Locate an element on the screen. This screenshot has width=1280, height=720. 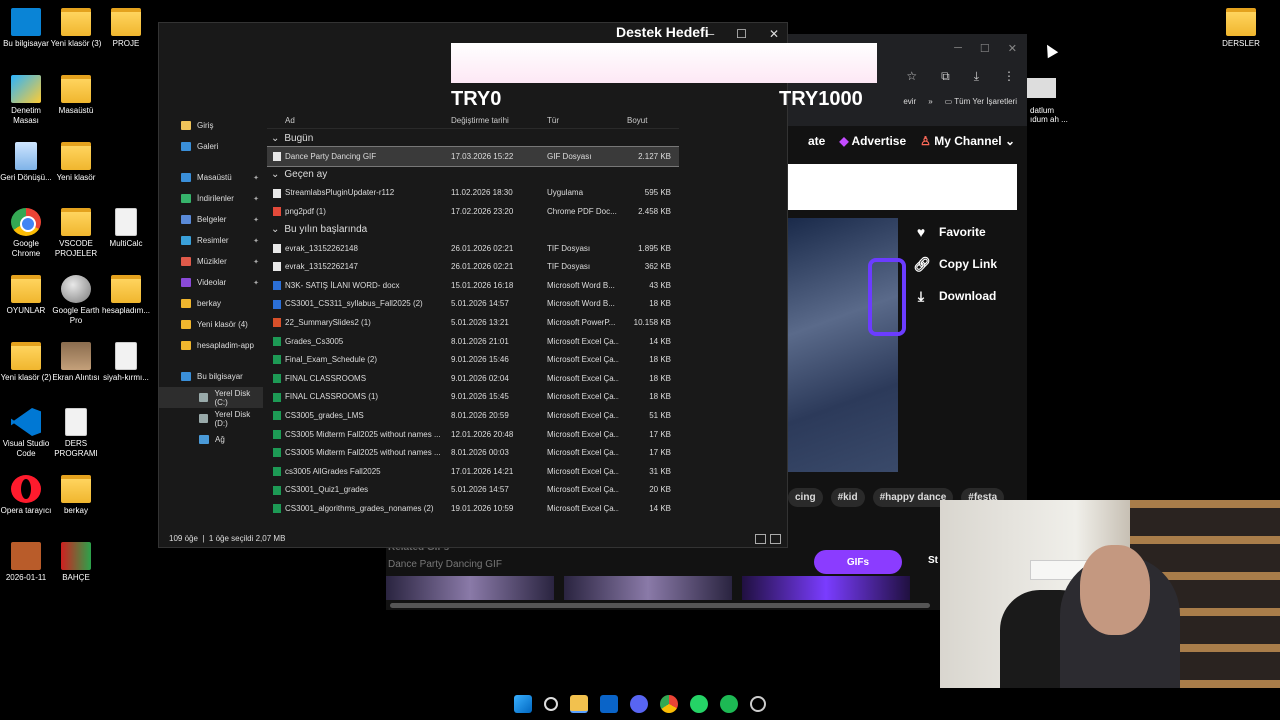
details-view-icon is located at coordinates (760, 539).